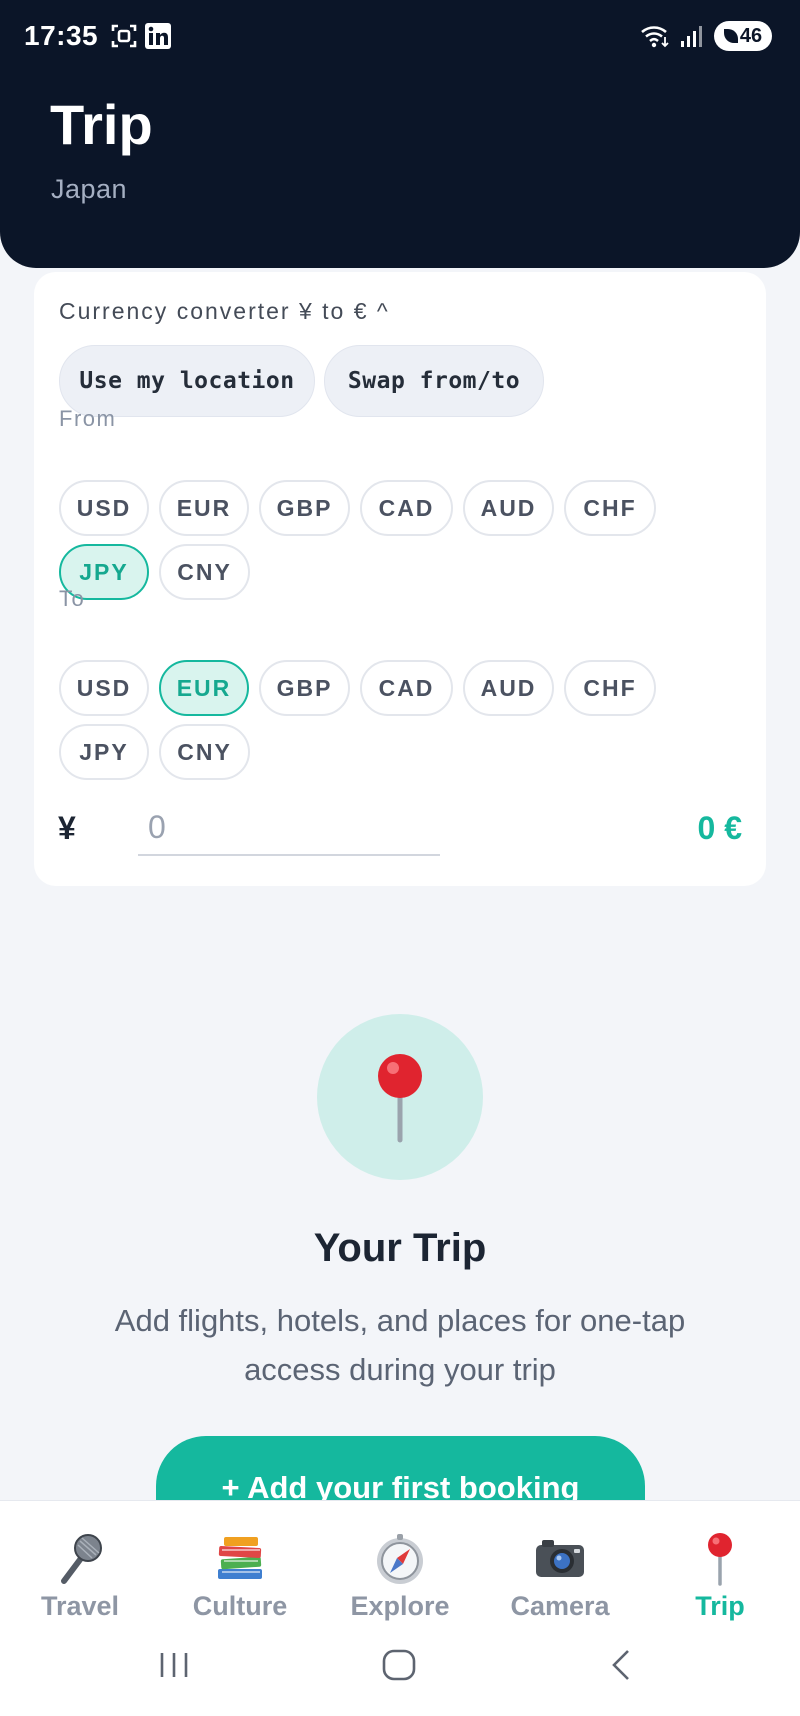  I want to click on compass-icon, so click(400, 1559).